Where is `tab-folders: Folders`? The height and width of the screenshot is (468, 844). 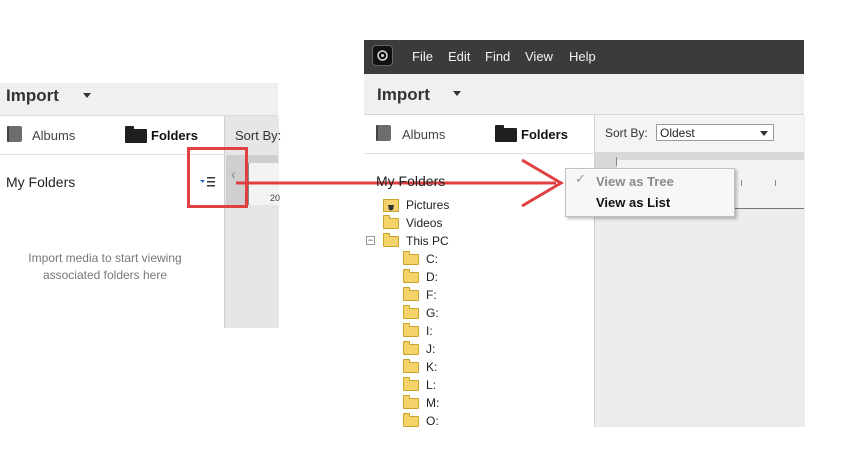 tab-folders: Folders is located at coordinates (544, 134).